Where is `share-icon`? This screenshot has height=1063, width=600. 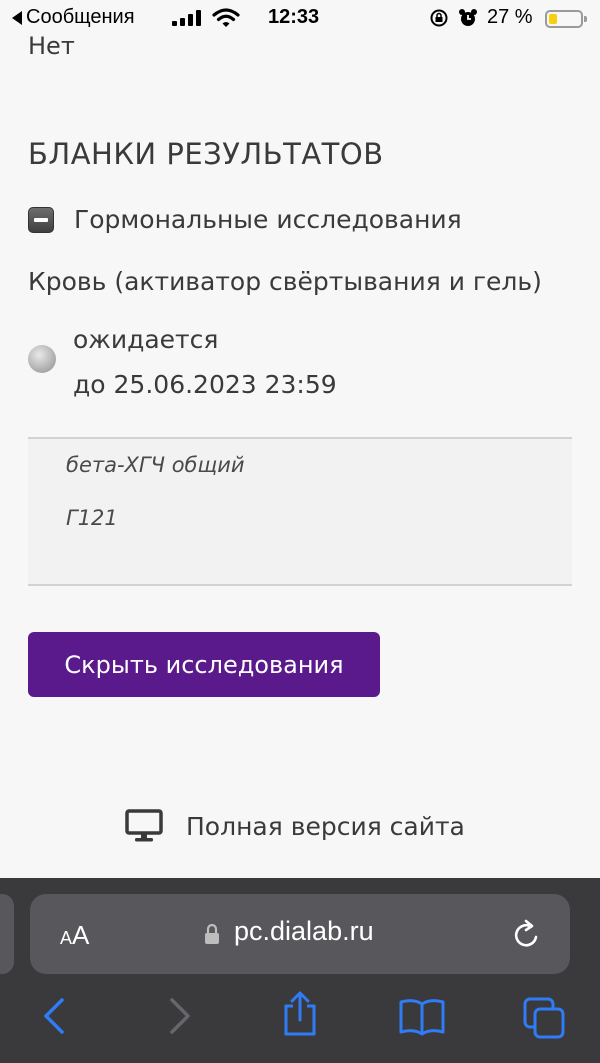 share-icon is located at coordinates (300, 1014).